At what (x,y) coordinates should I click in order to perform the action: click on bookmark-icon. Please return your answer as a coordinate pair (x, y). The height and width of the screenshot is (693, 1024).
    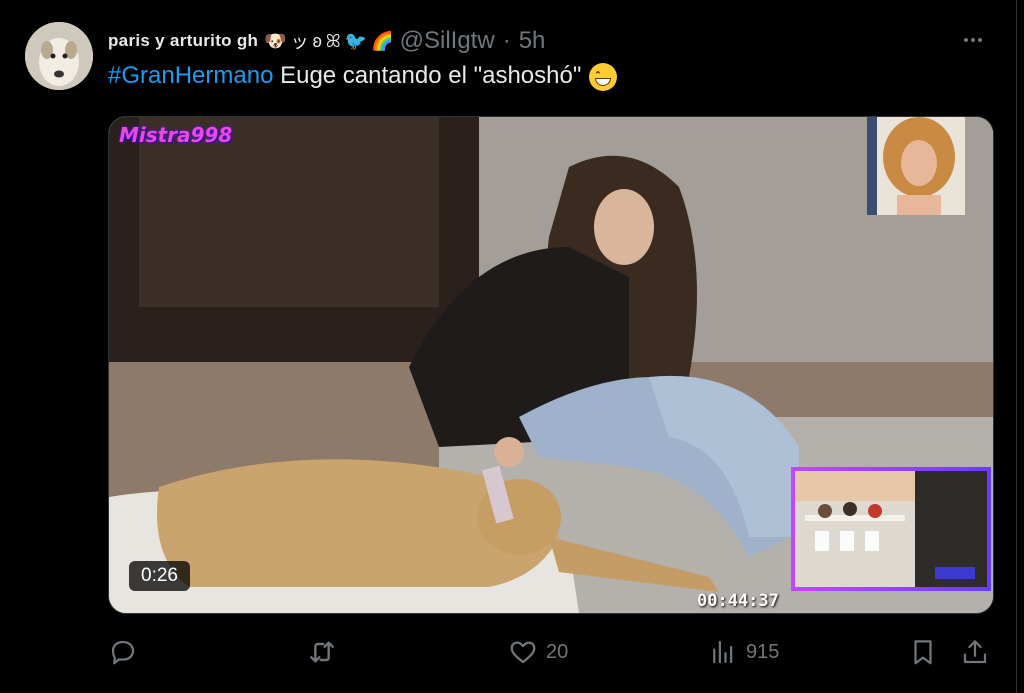
    Looking at the image, I should click on (923, 652).